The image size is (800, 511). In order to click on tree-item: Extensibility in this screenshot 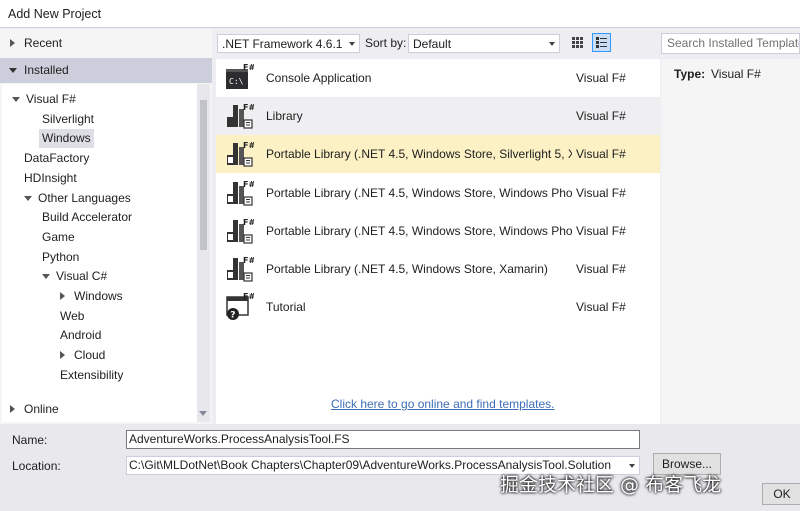, I will do `click(91, 375)`.